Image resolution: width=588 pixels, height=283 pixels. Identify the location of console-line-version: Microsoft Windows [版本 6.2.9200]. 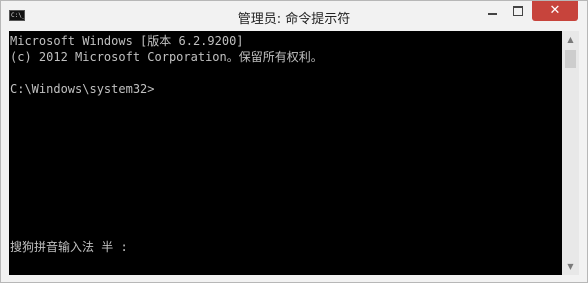
(127, 41).